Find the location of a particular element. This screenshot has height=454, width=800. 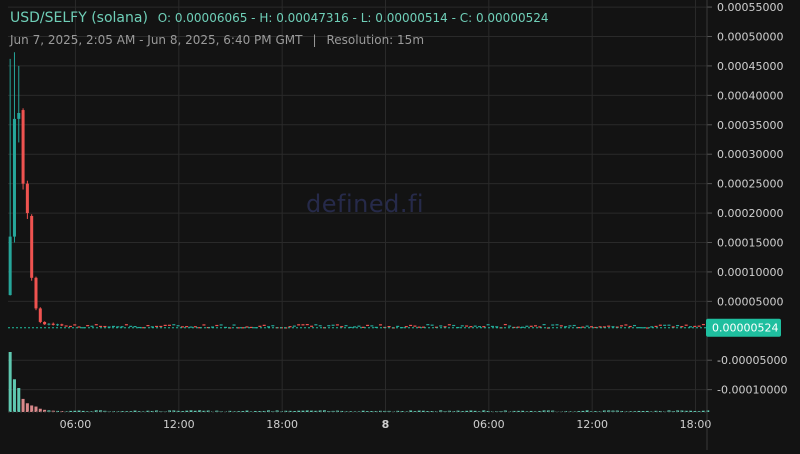

resolution: Resolution: 15m is located at coordinates (375, 40).